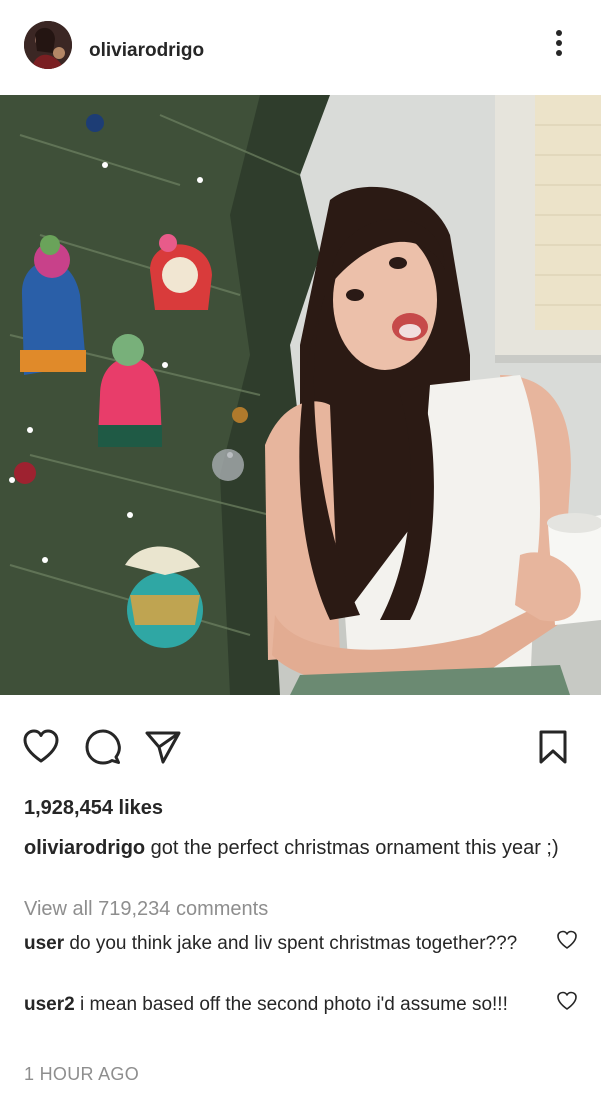 This screenshot has width=601, height=1113. I want to click on view-all-comments-link: View all 719,234 comments, so click(146, 909).